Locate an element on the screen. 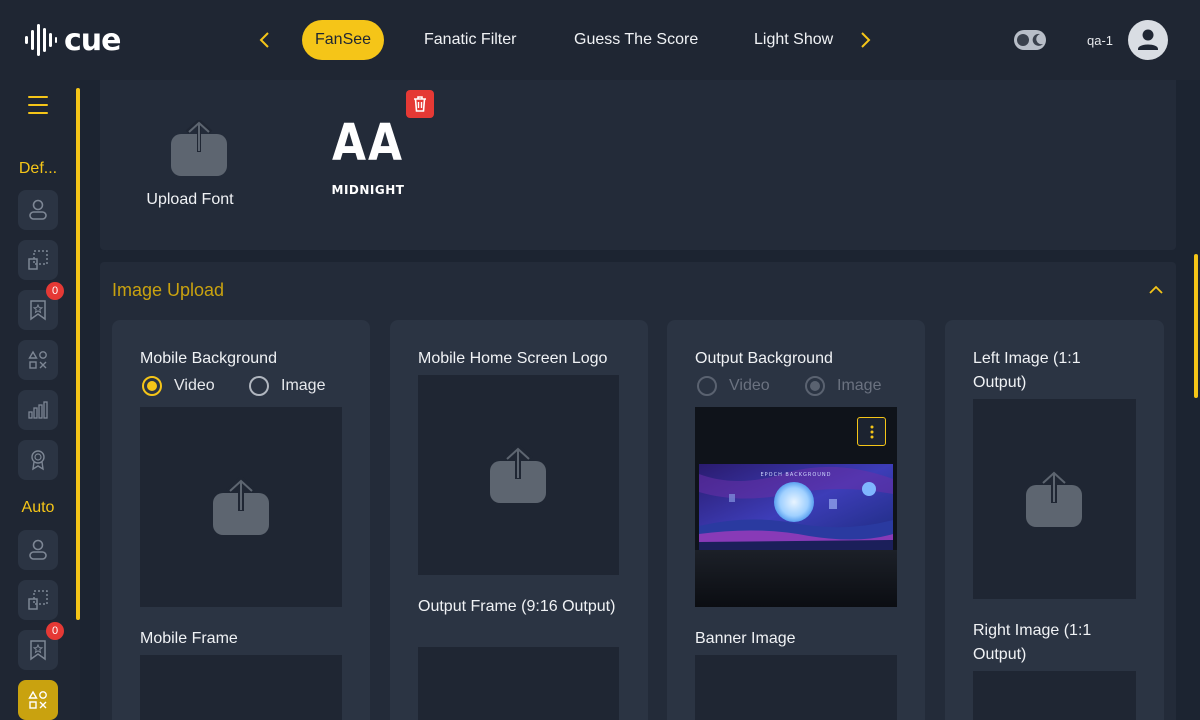 The image size is (1200, 720). card-title: Output Background is located at coordinates (764, 358).